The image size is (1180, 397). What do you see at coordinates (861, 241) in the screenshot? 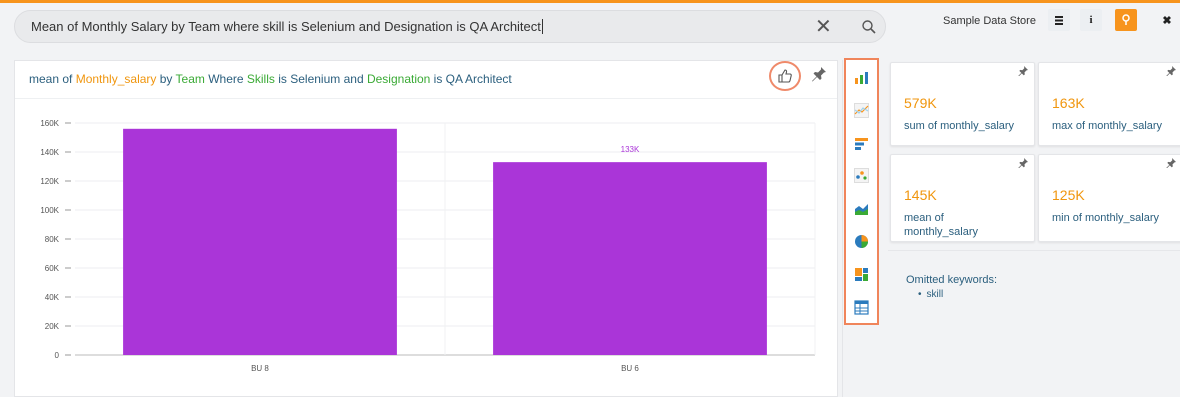
I see `pie-chart-icon` at bounding box center [861, 241].